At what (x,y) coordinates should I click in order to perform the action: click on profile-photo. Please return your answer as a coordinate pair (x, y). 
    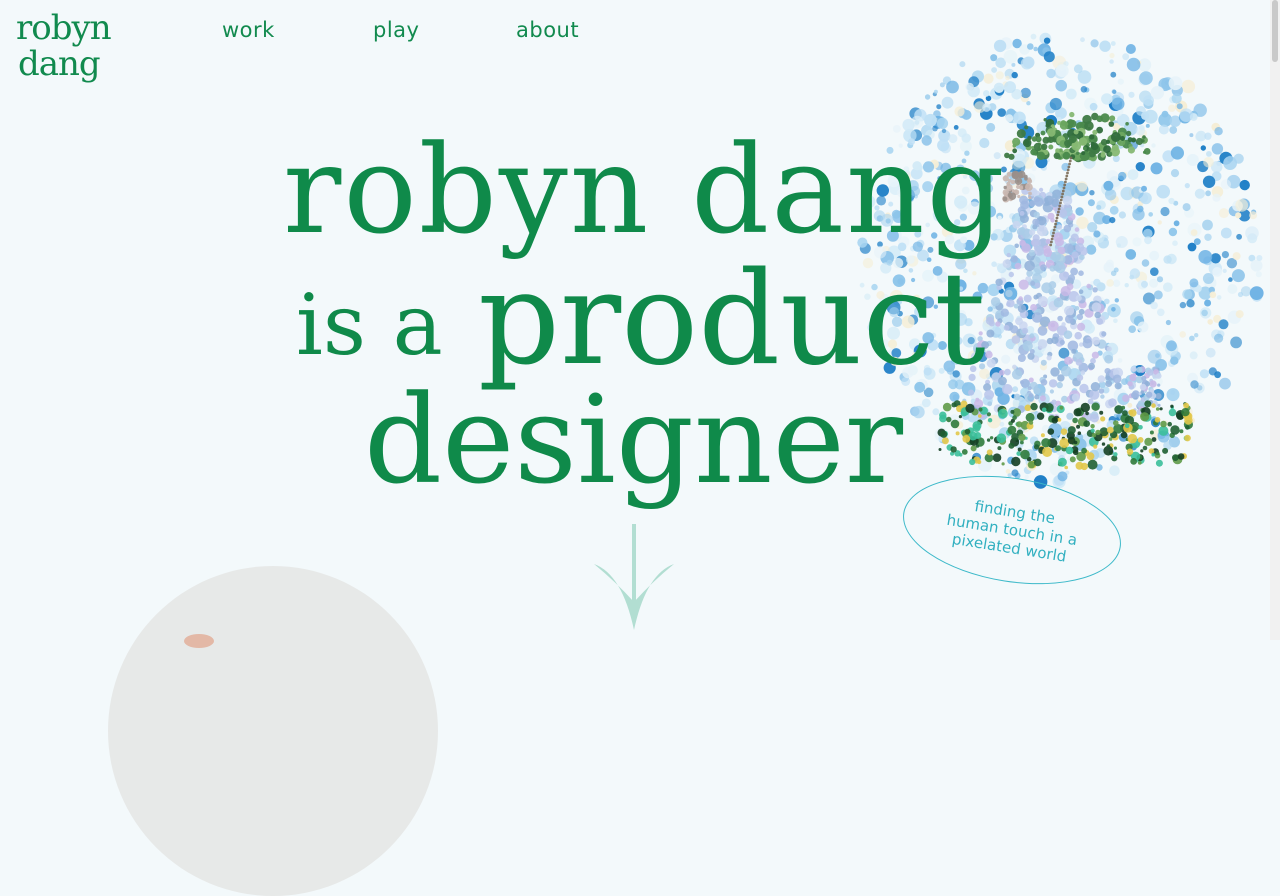
    Looking at the image, I should click on (273, 731).